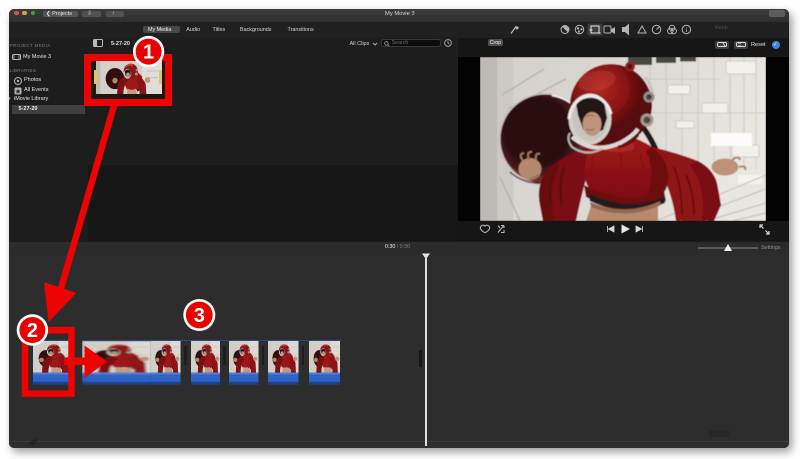 Image resolution: width=800 pixels, height=459 pixels. I want to click on svg-text: 3, so click(199, 316).